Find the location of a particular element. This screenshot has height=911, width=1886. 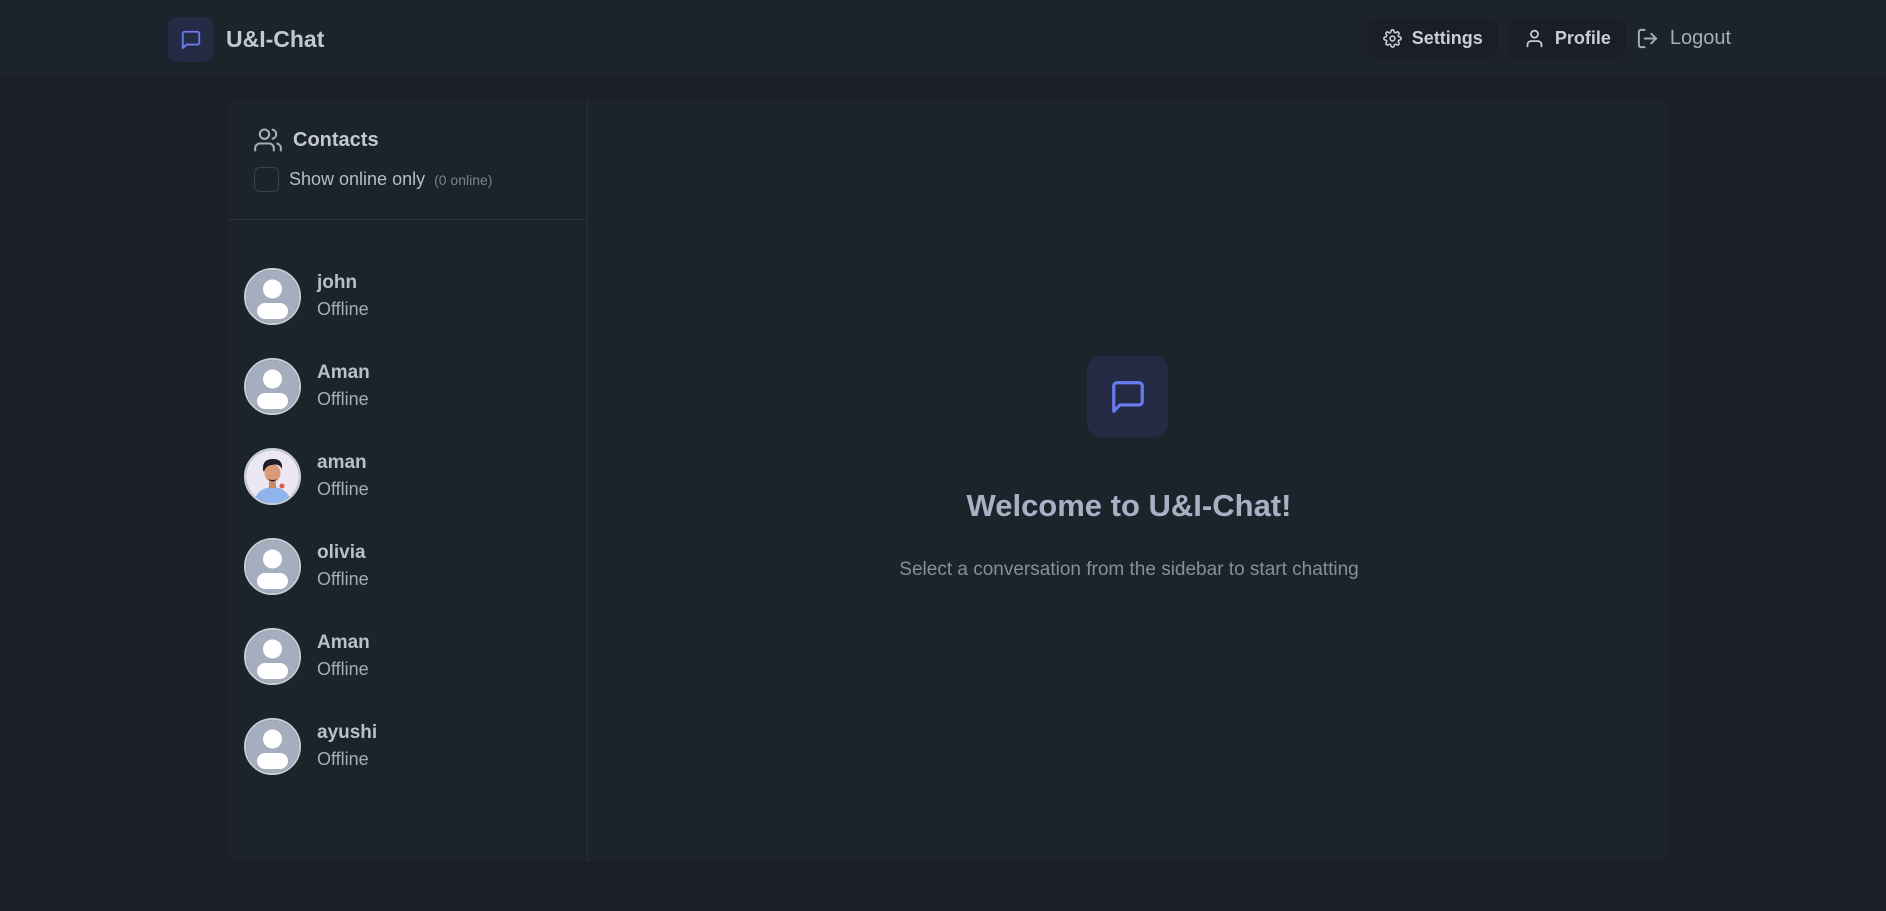

contact-name: aman is located at coordinates (342, 462).